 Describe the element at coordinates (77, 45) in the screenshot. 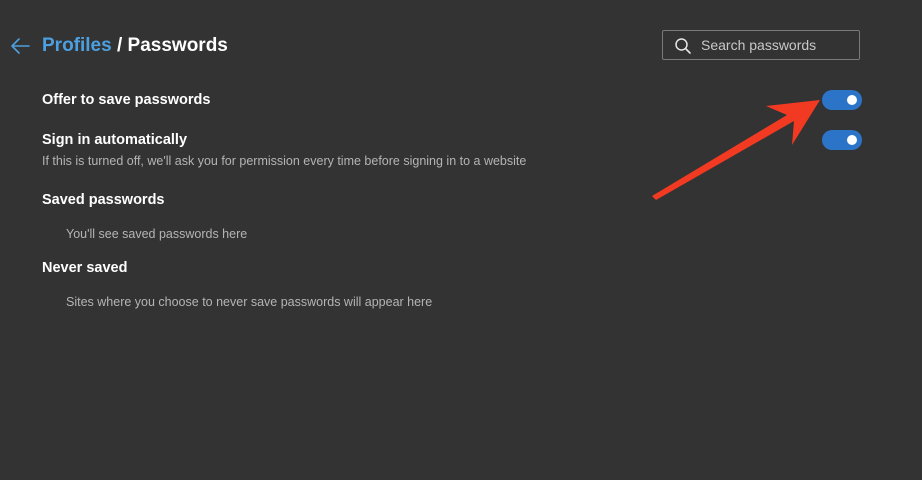

I see `breadcrumb-profiles-link: Profiles` at that location.